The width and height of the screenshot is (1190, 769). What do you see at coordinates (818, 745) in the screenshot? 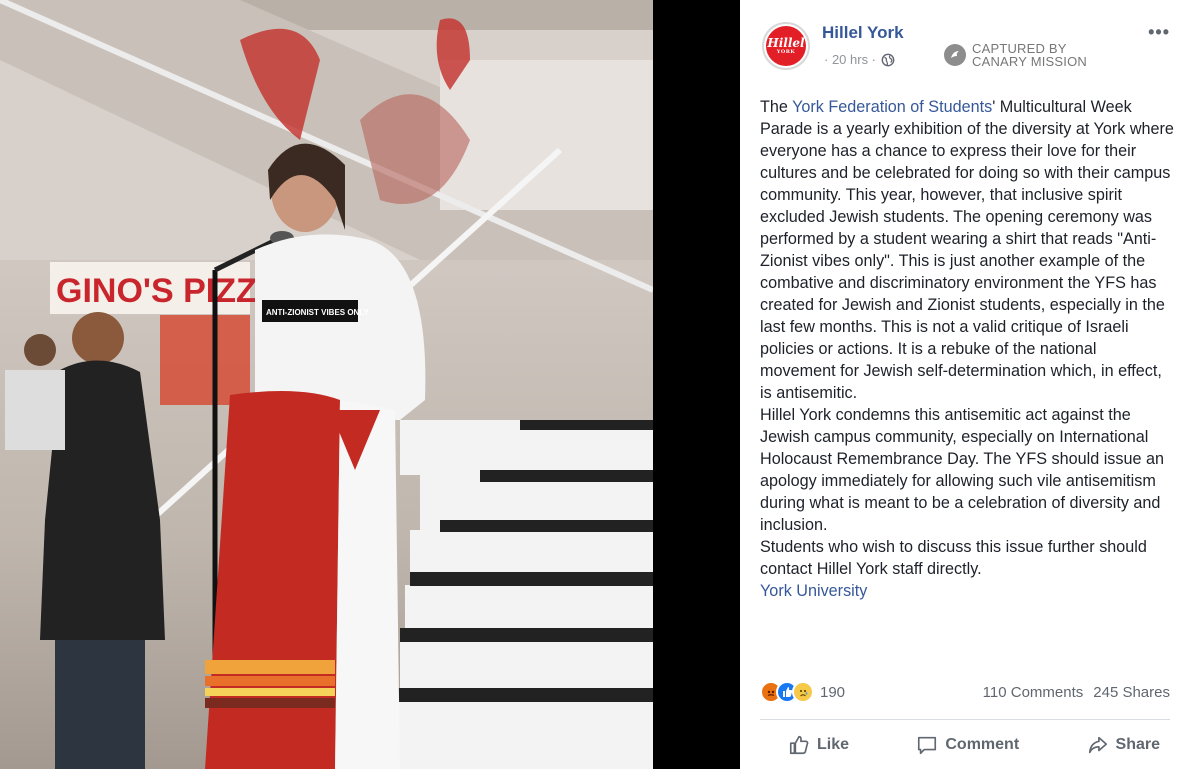
I see `like-button: Like` at bounding box center [818, 745].